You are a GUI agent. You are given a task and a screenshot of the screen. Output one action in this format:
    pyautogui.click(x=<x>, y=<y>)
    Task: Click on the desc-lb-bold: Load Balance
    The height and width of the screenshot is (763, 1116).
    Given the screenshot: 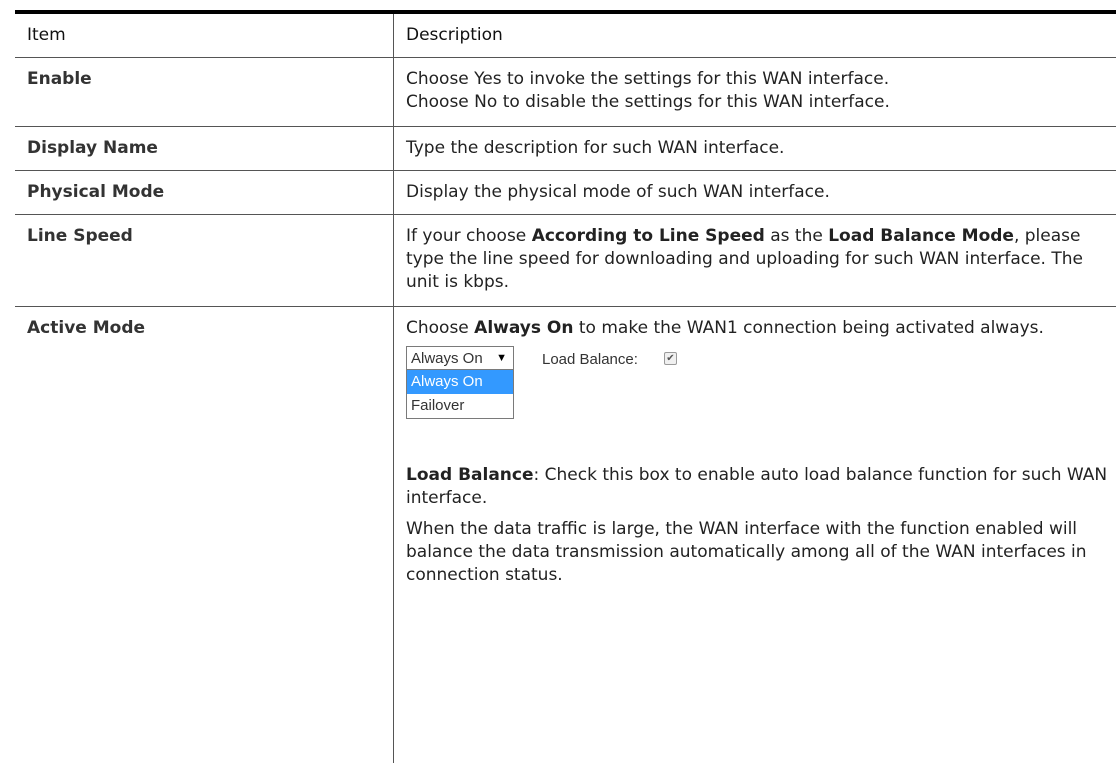 What is the action you would take?
    pyautogui.click(x=470, y=475)
    